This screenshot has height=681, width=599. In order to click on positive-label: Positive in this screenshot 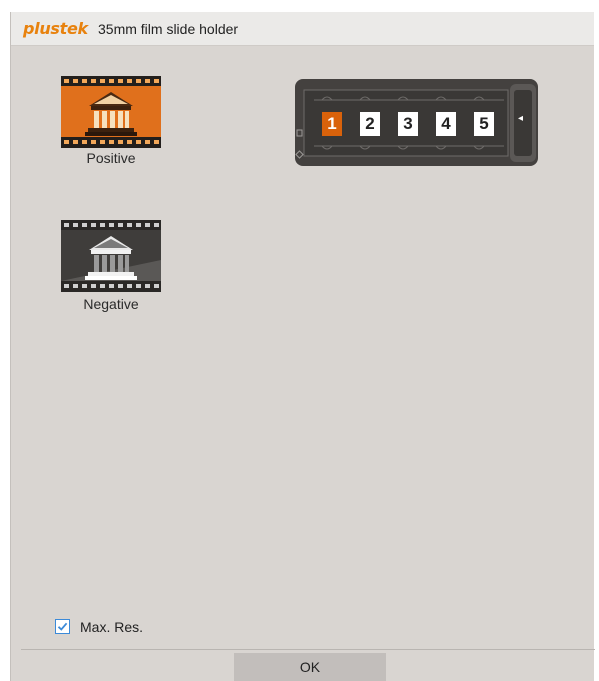, I will do `click(111, 158)`.